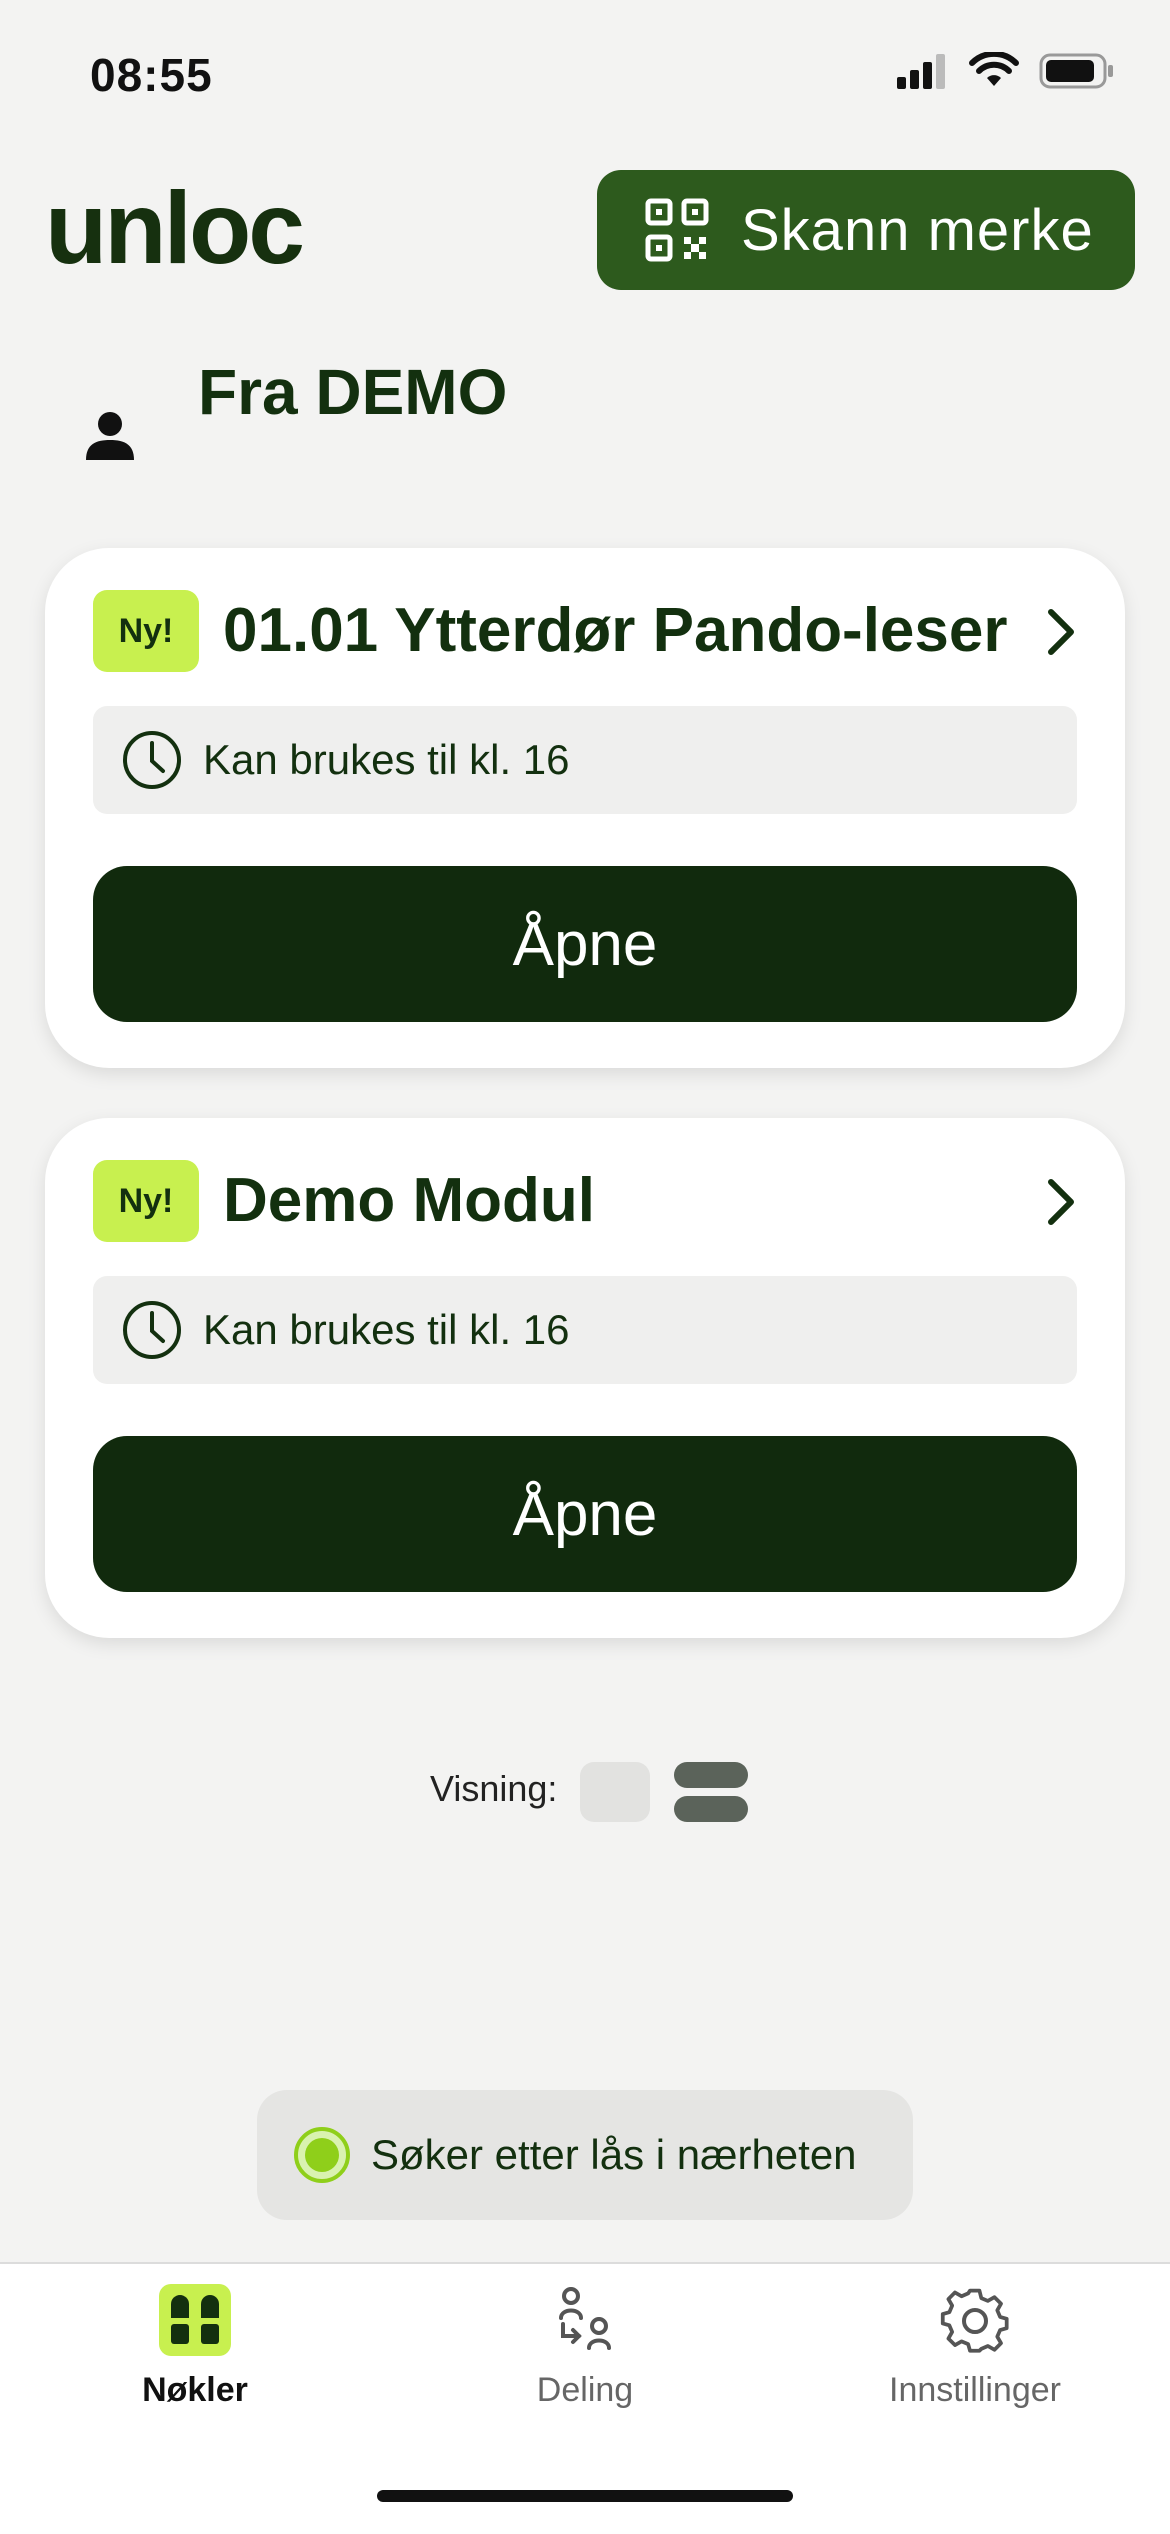 This screenshot has height=2534, width=1170. Describe the element at coordinates (994, 69) in the screenshot. I see `wifi-icon` at that location.